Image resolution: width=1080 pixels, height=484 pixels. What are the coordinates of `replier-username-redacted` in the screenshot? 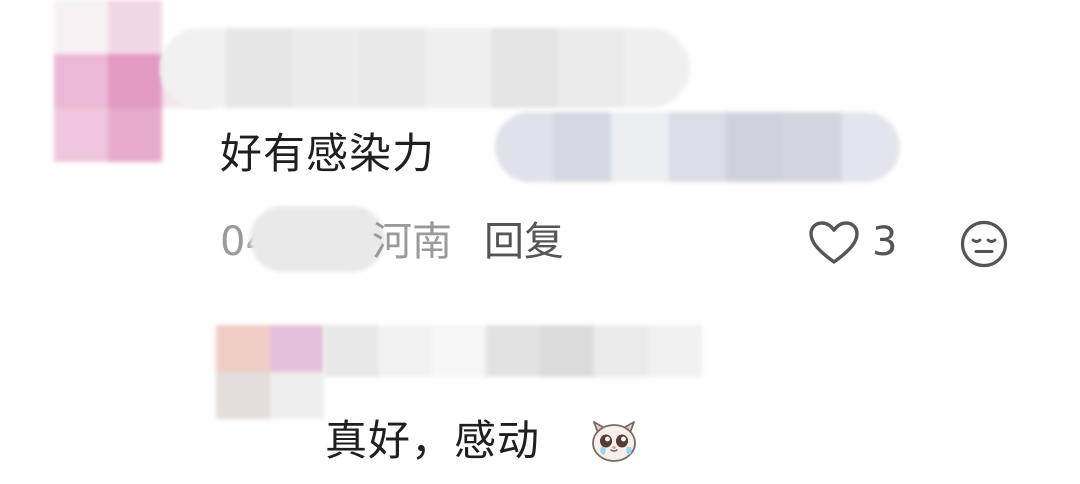 It's located at (513, 351).